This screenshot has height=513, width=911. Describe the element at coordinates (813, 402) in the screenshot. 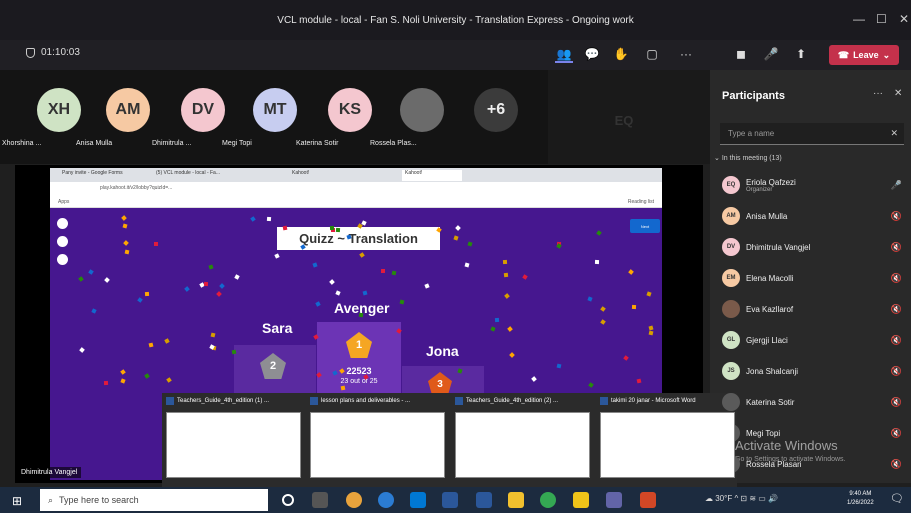

I see `participant-row: Katerina Sotir 🔇` at that location.